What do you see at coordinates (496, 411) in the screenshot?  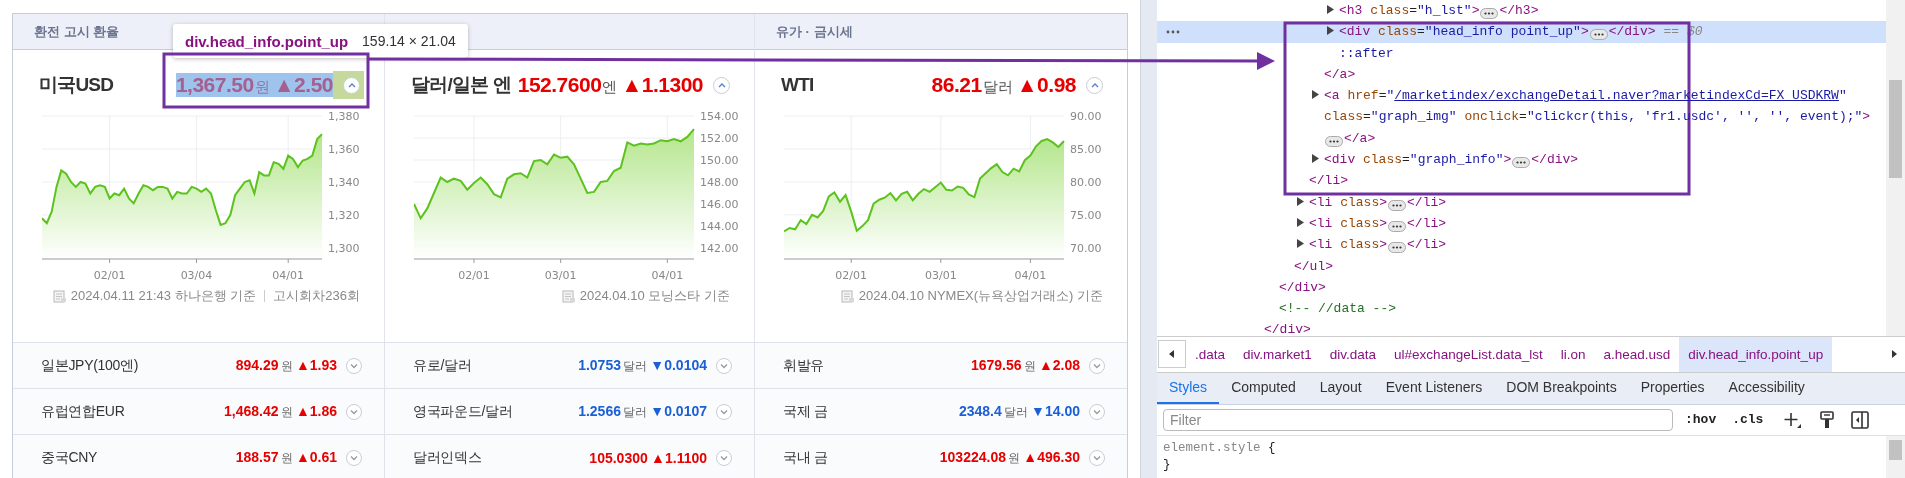 I see `rate-name: 영국파운드/달러` at bounding box center [496, 411].